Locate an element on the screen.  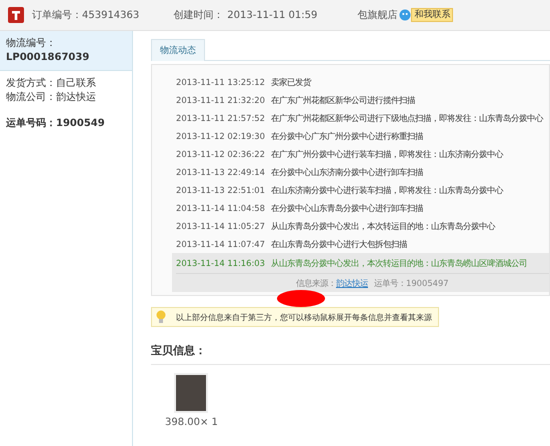
event-time: 2013-11-14 11:05:27 is located at coordinates (220, 226).